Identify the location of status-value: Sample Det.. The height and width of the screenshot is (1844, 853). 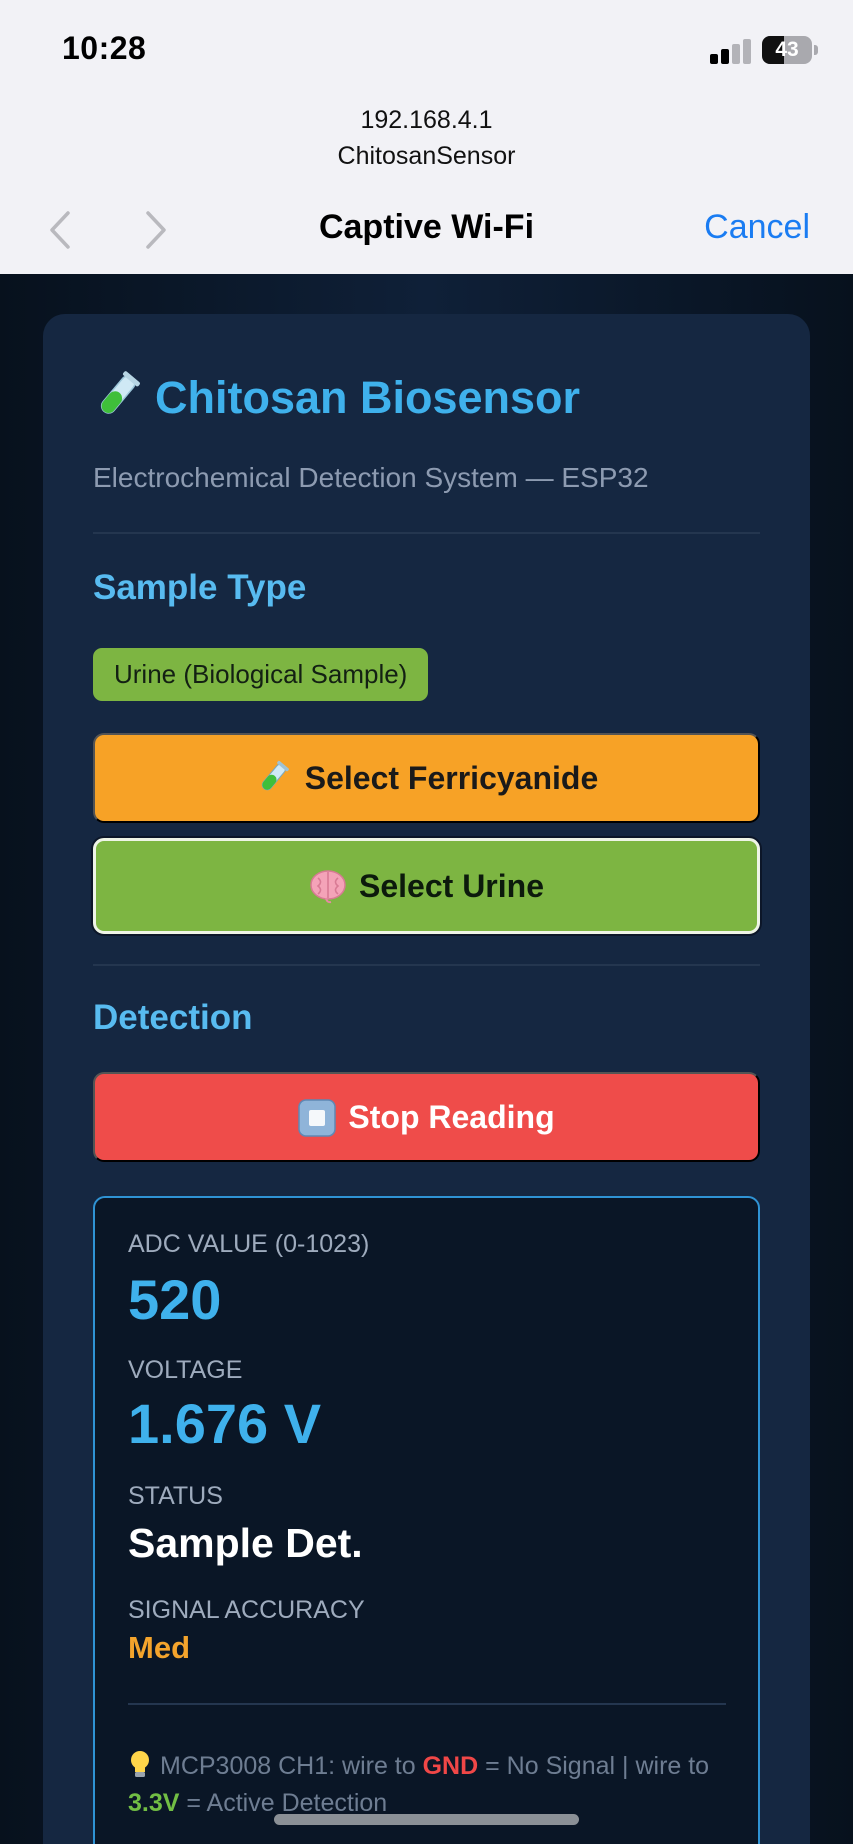
(245, 1543).